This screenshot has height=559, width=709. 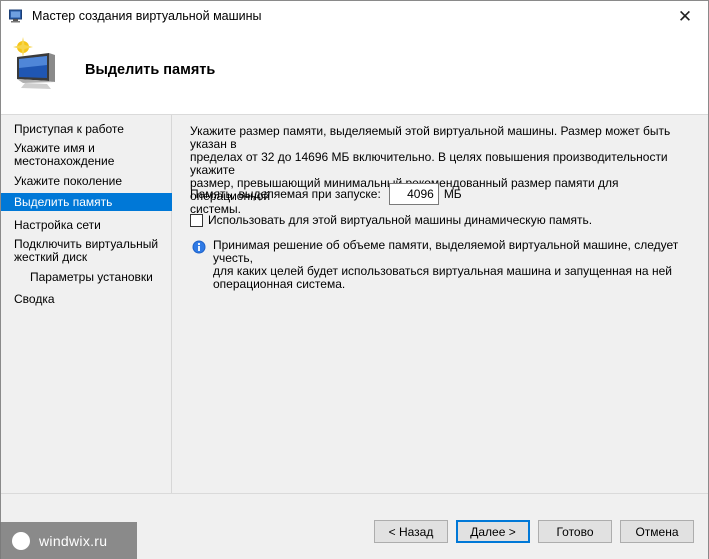 I want to click on memory-unit-label: МБ, so click(x=452, y=194).